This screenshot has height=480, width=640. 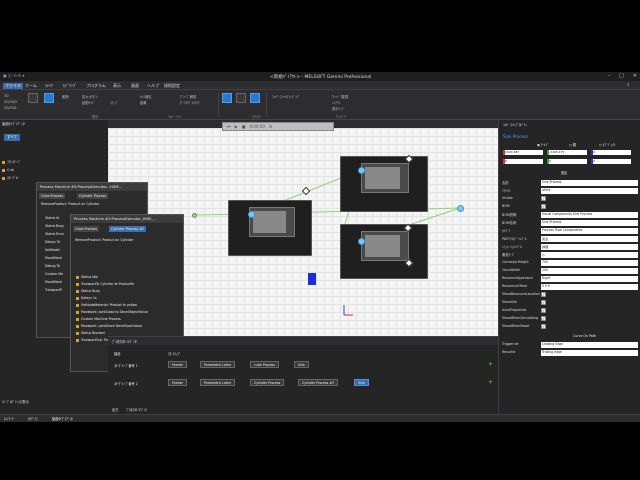 What do you see at coordinates (87, 277) in the screenshot?
I see `panel-b-item: Status Idle` at bounding box center [87, 277].